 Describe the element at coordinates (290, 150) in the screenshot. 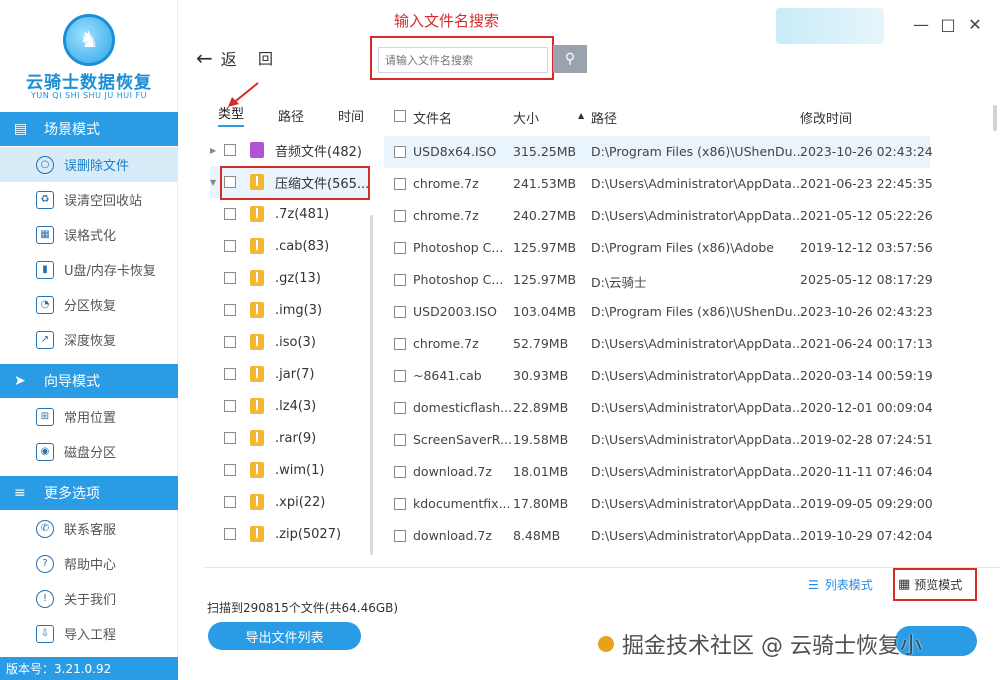

I see `tree-item: ▶ 音频文件(482)` at that location.